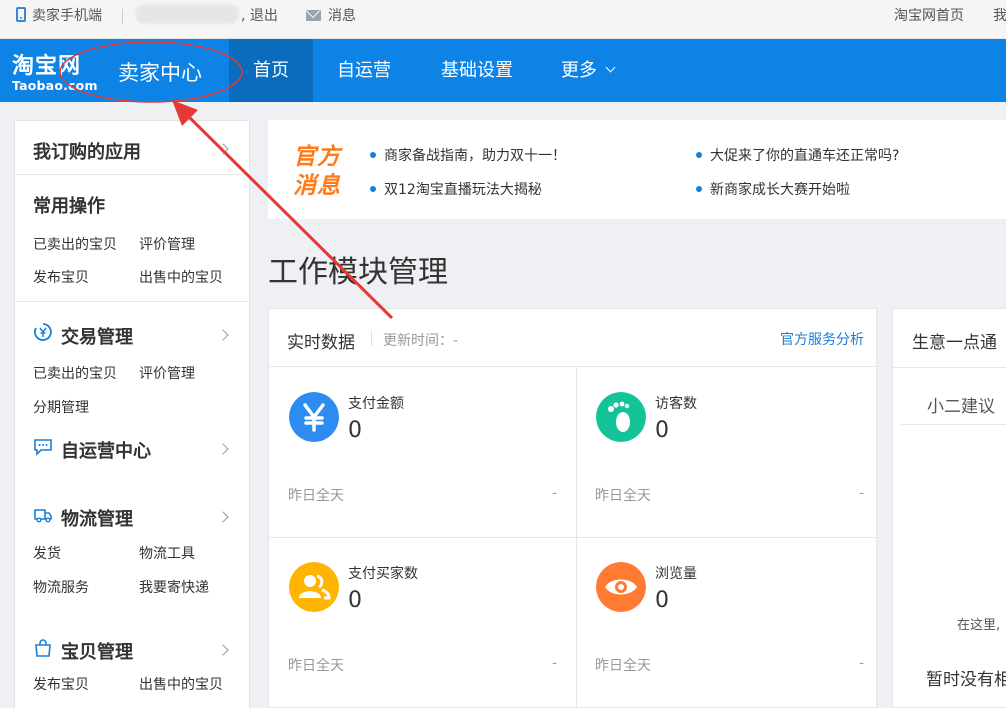 This screenshot has width=1006, height=708. I want to click on realtime-header: 实时数据 更新时间：- 官方服务分析, so click(572, 338).